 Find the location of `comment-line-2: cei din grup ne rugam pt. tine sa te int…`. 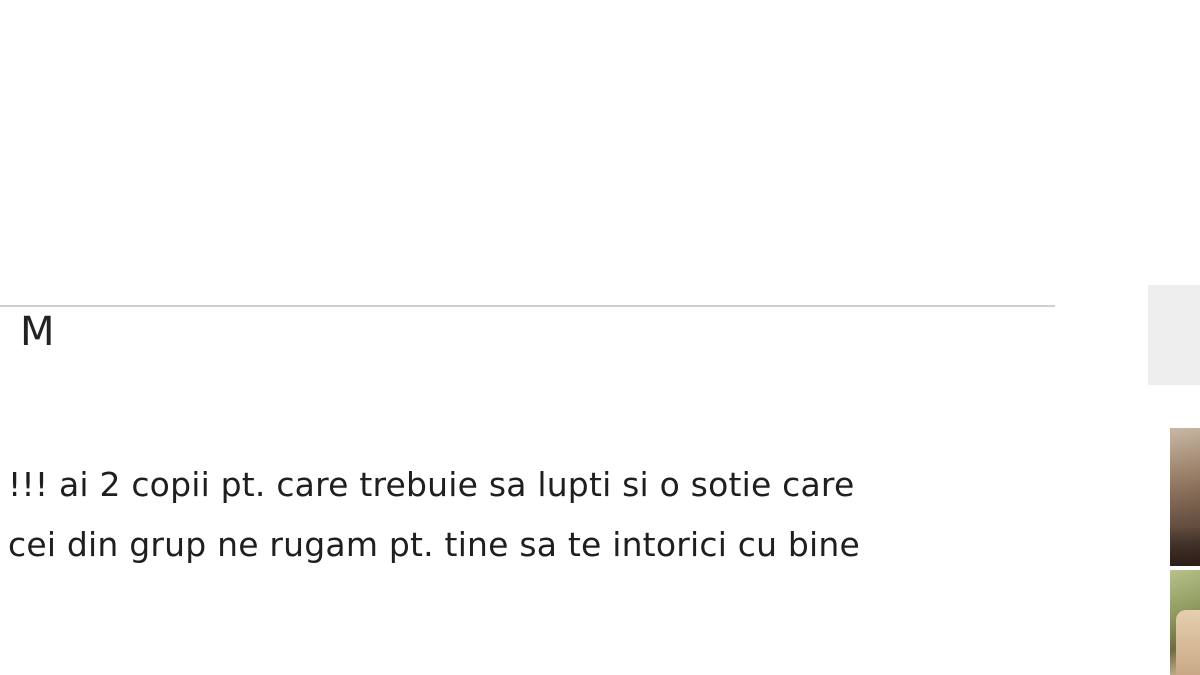

comment-line-2: cei din grup ne rugam pt. tine sa te int… is located at coordinates (434, 544).